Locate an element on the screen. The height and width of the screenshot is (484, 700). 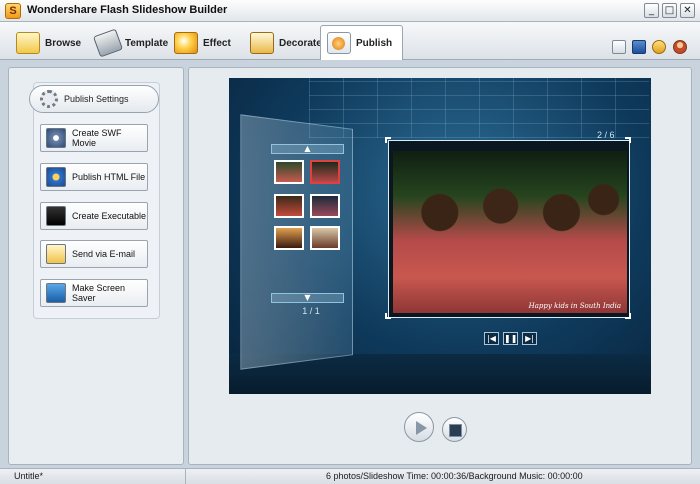
make-screen-saver-button: Make Screen Saver is located at coordinates (94, 293).